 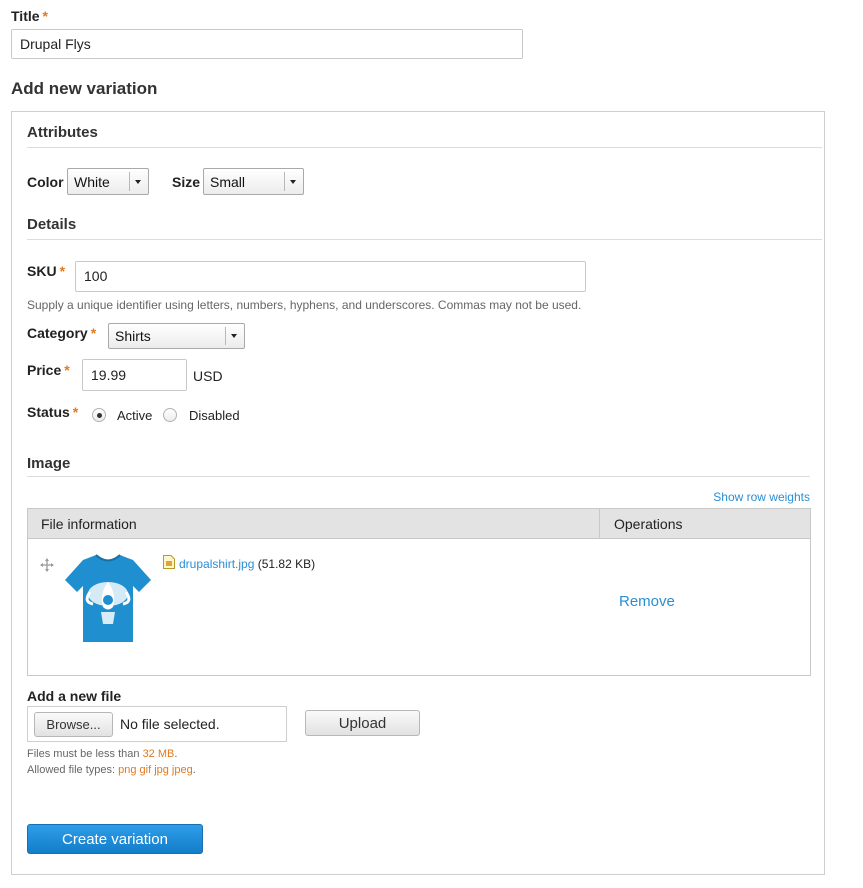 What do you see at coordinates (647, 601) in the screenshot?
I see `remove-link: Remove` at bounding box center [647, 601].